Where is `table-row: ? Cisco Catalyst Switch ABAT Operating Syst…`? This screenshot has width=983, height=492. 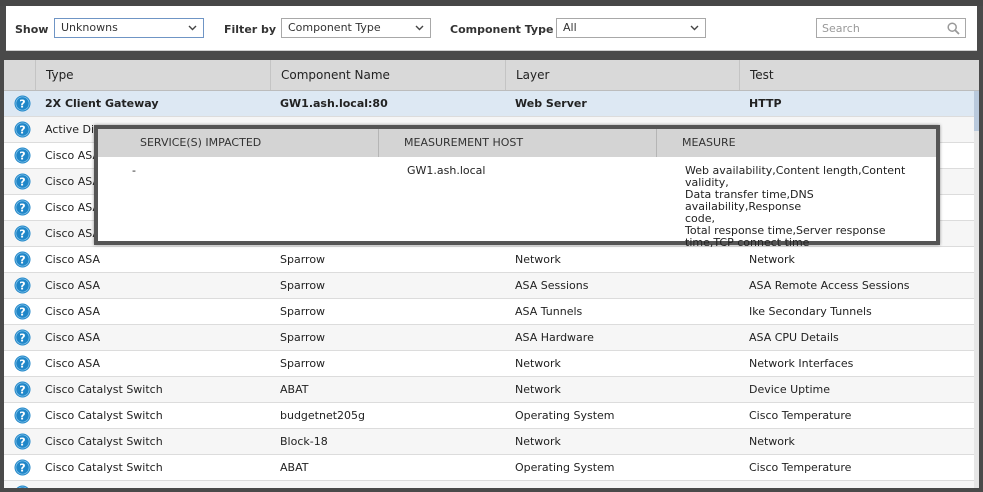
table-row: ? Cisco Catalyst Switch ABAT Operating Syst… is located at coordinates (489, 468).